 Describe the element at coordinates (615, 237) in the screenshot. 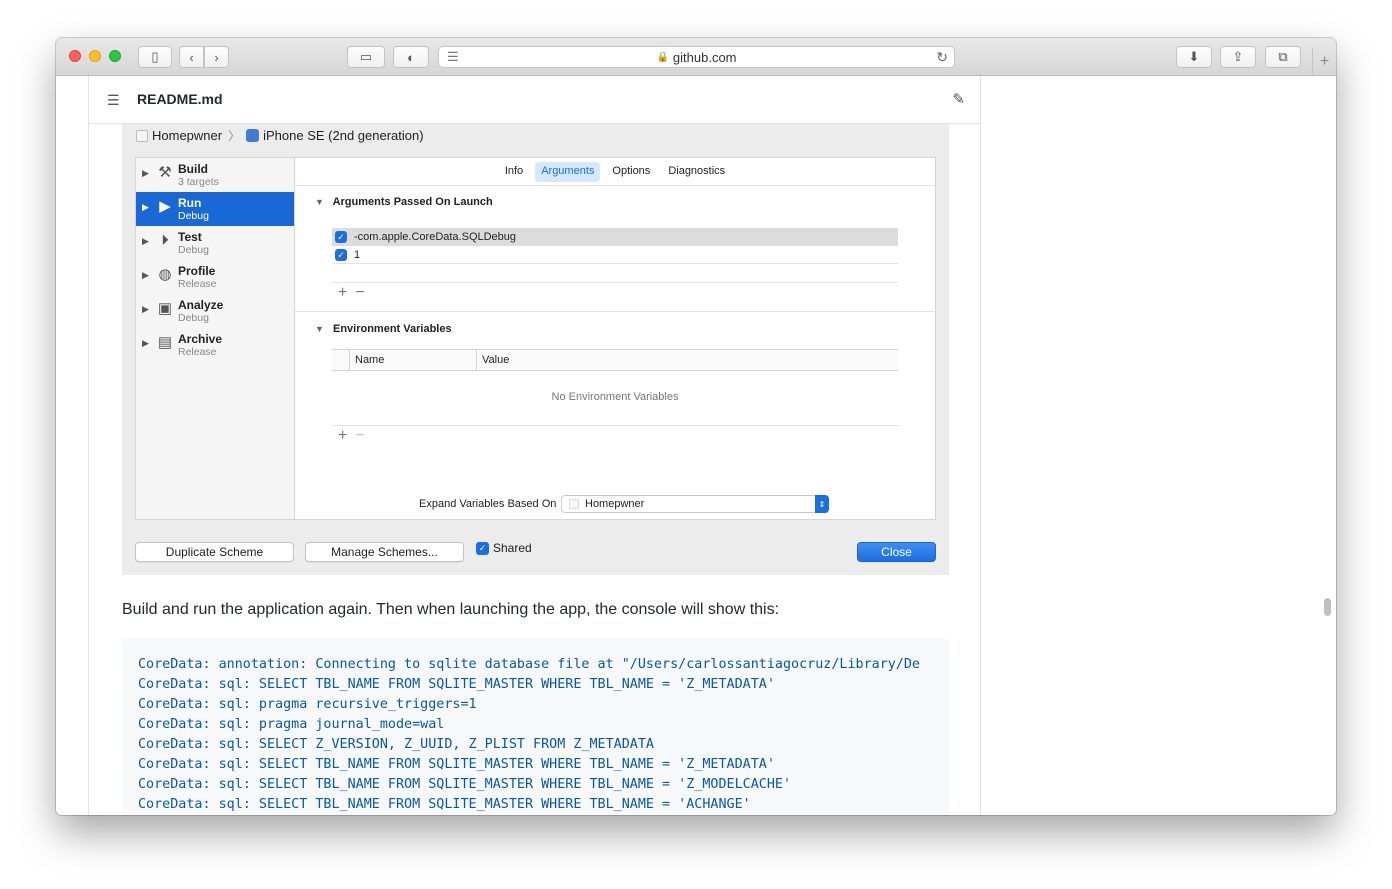

I see `argument-row: ✓ -com.apple.CoreData.SQLDebug` at that location.